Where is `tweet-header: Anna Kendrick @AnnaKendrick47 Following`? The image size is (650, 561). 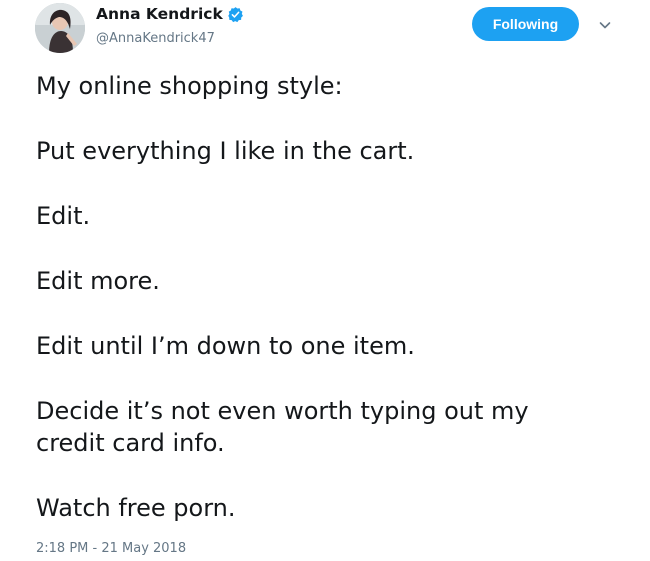 tweet-header: Anna Kendrick @AnnaKendrick47 Following is located at coordinates (325, 30).